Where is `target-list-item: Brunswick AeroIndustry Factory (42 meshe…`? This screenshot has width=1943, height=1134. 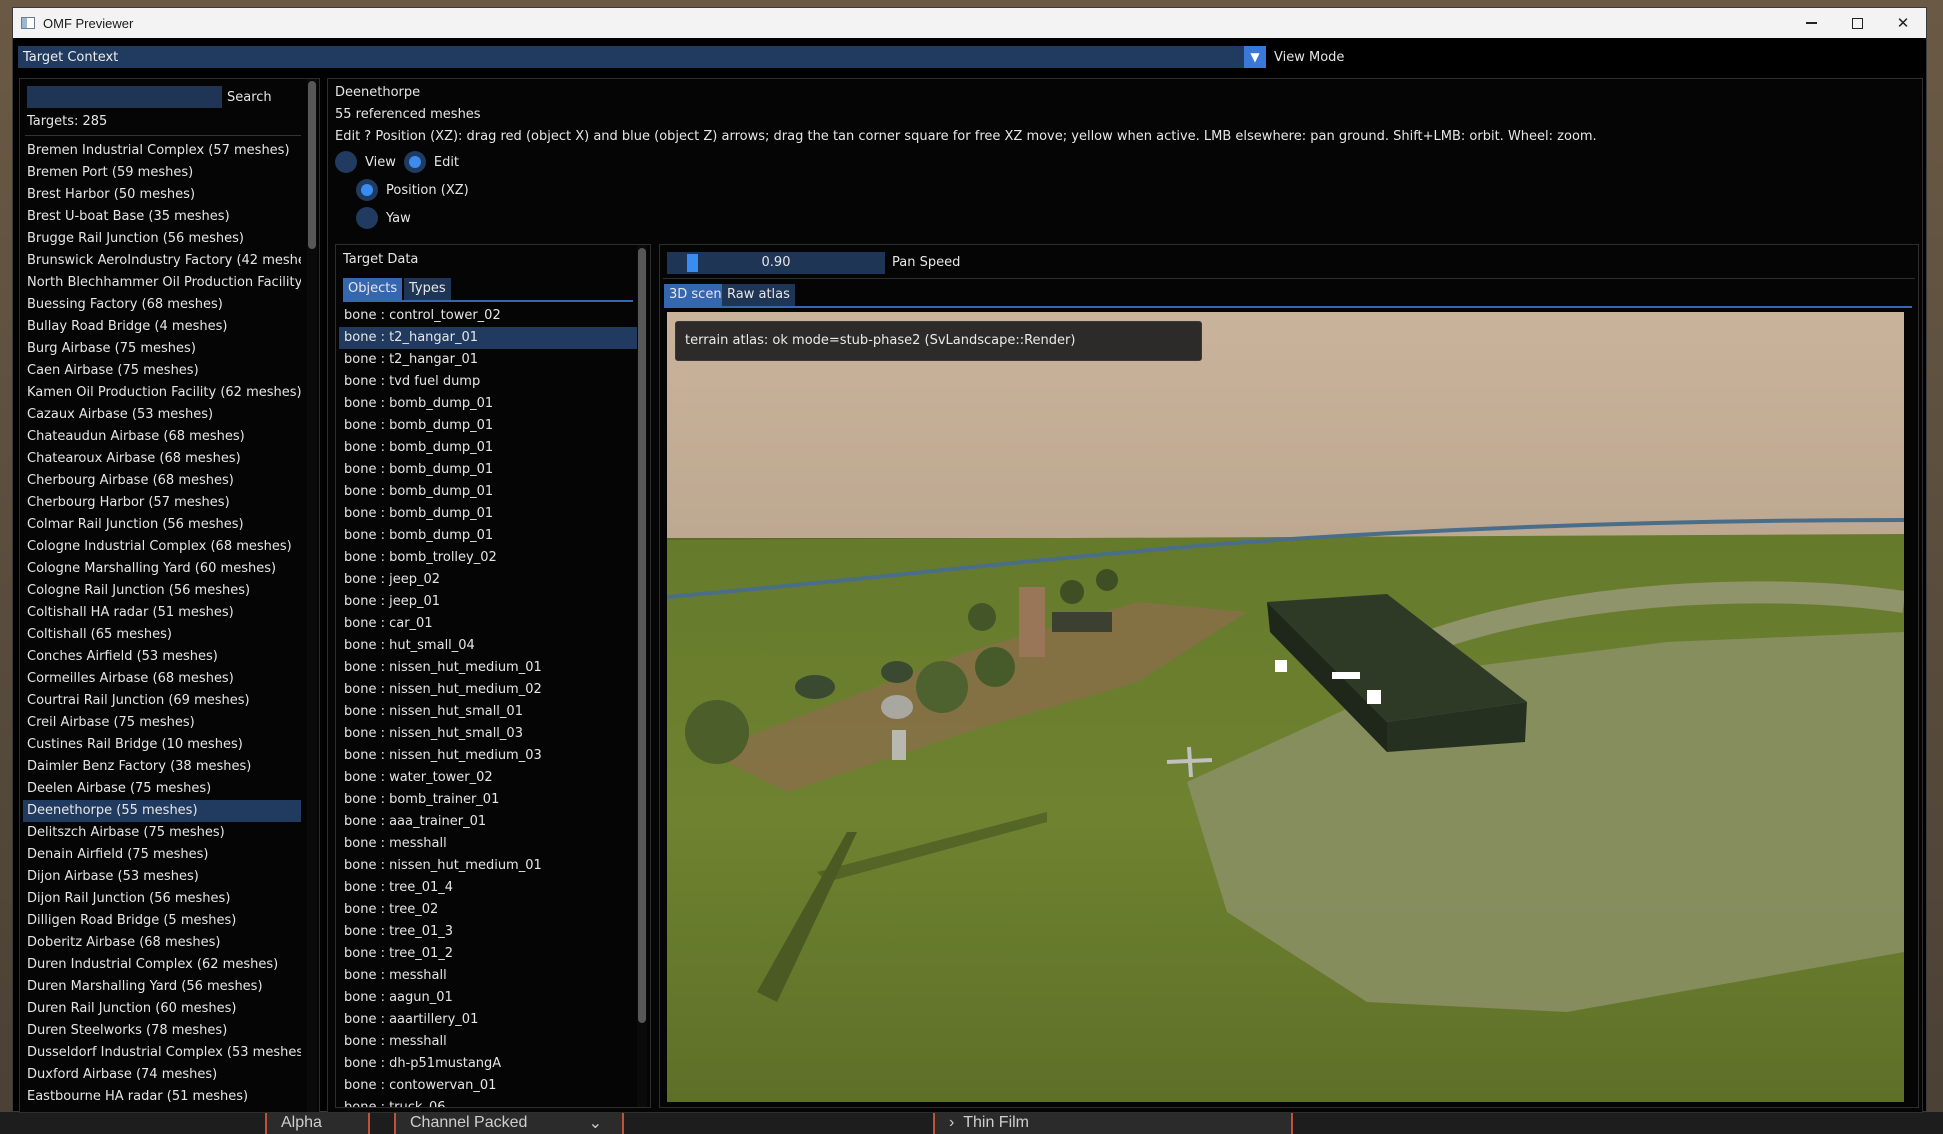
target-list-item: Brunswick AeroIndustry Factory (42 meshe… is located at coordinates (162, 261).